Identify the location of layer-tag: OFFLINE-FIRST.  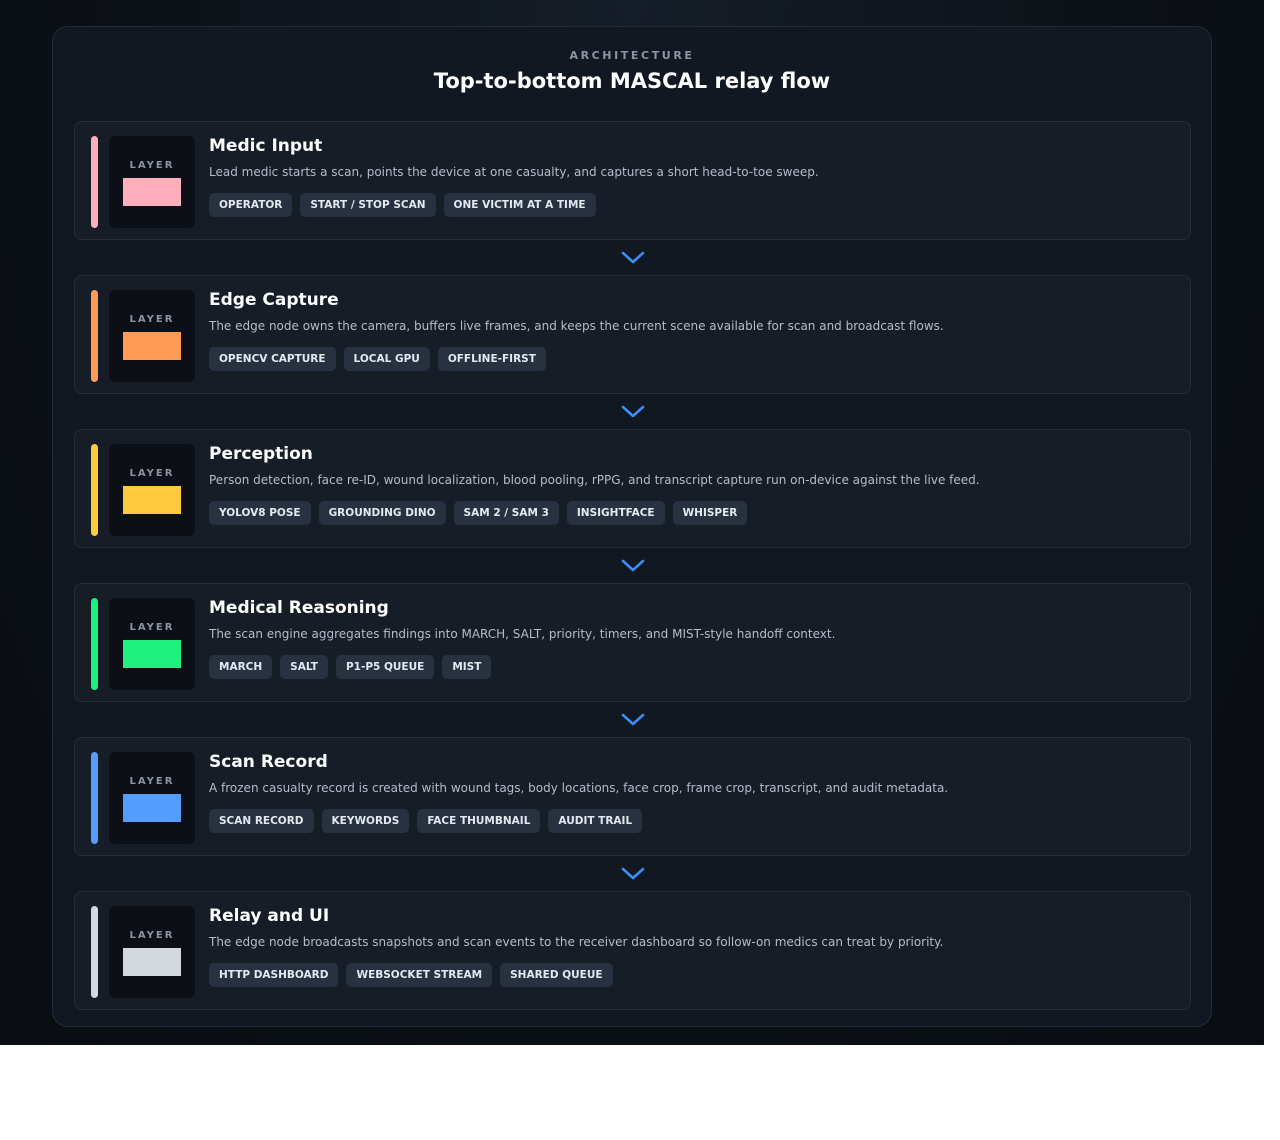
(491, 359).